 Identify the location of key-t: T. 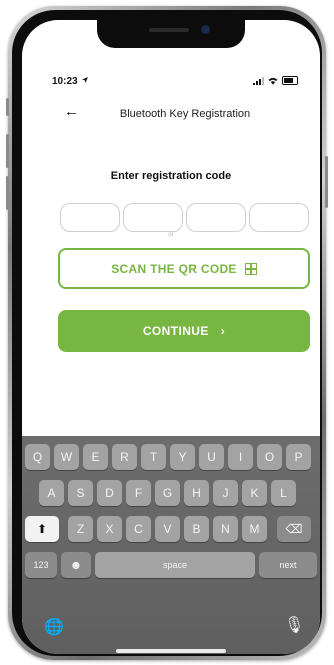
(153, 457).